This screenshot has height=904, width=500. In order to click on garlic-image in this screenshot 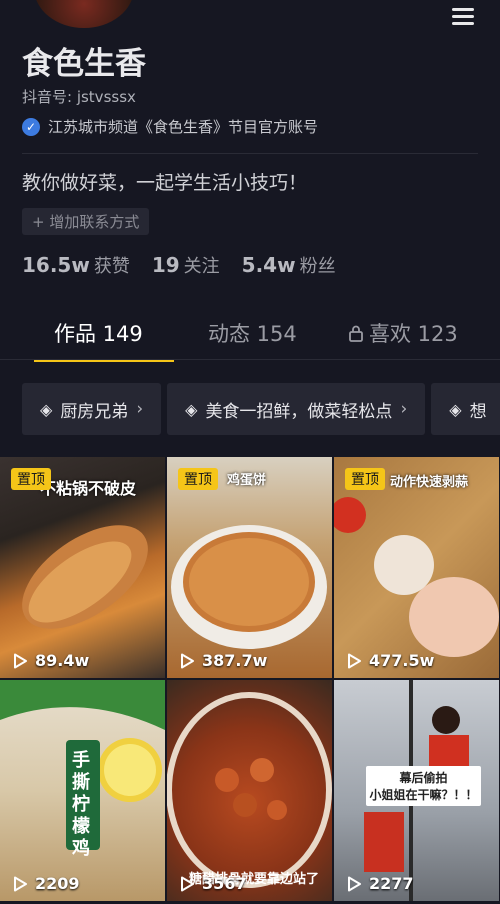, I will do `click(416, 577)`.